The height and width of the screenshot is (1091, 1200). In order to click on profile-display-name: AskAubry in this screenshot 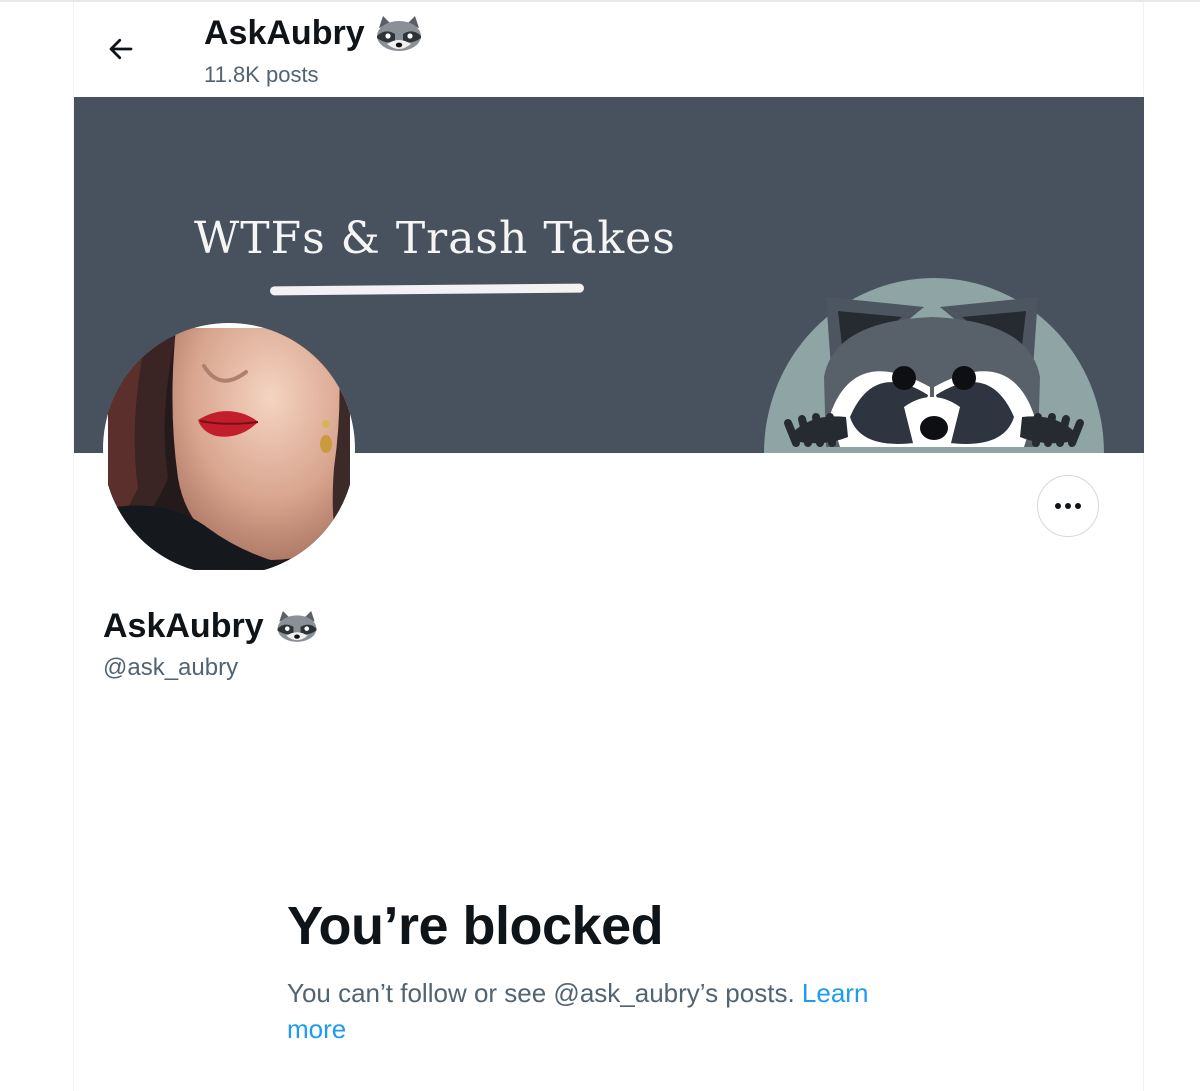, I will do `click(211, 626)`.